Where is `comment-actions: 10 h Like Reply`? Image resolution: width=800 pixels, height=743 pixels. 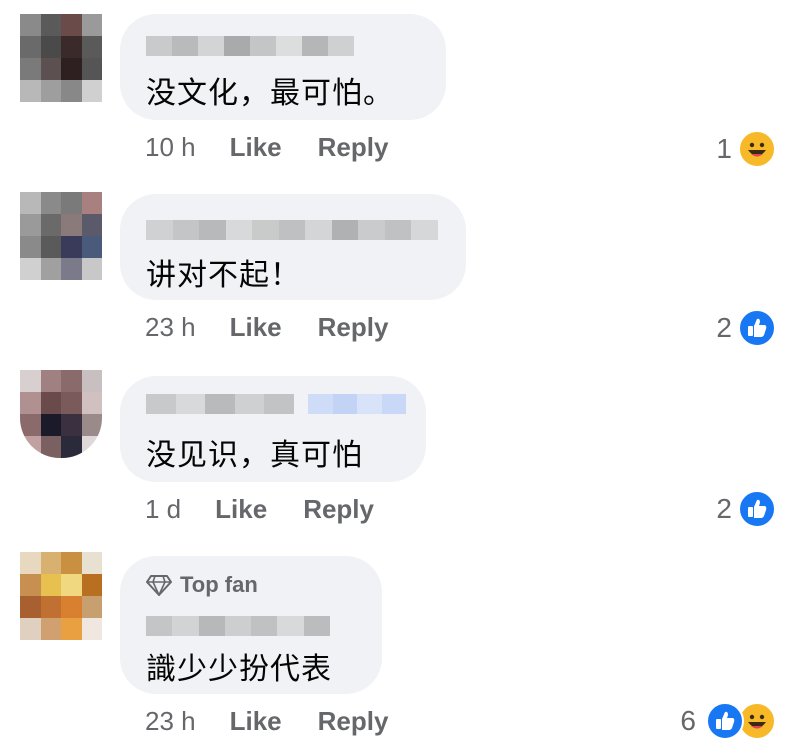 comment-actions: 10 h Like Reply is located at coordinates (266, 147).